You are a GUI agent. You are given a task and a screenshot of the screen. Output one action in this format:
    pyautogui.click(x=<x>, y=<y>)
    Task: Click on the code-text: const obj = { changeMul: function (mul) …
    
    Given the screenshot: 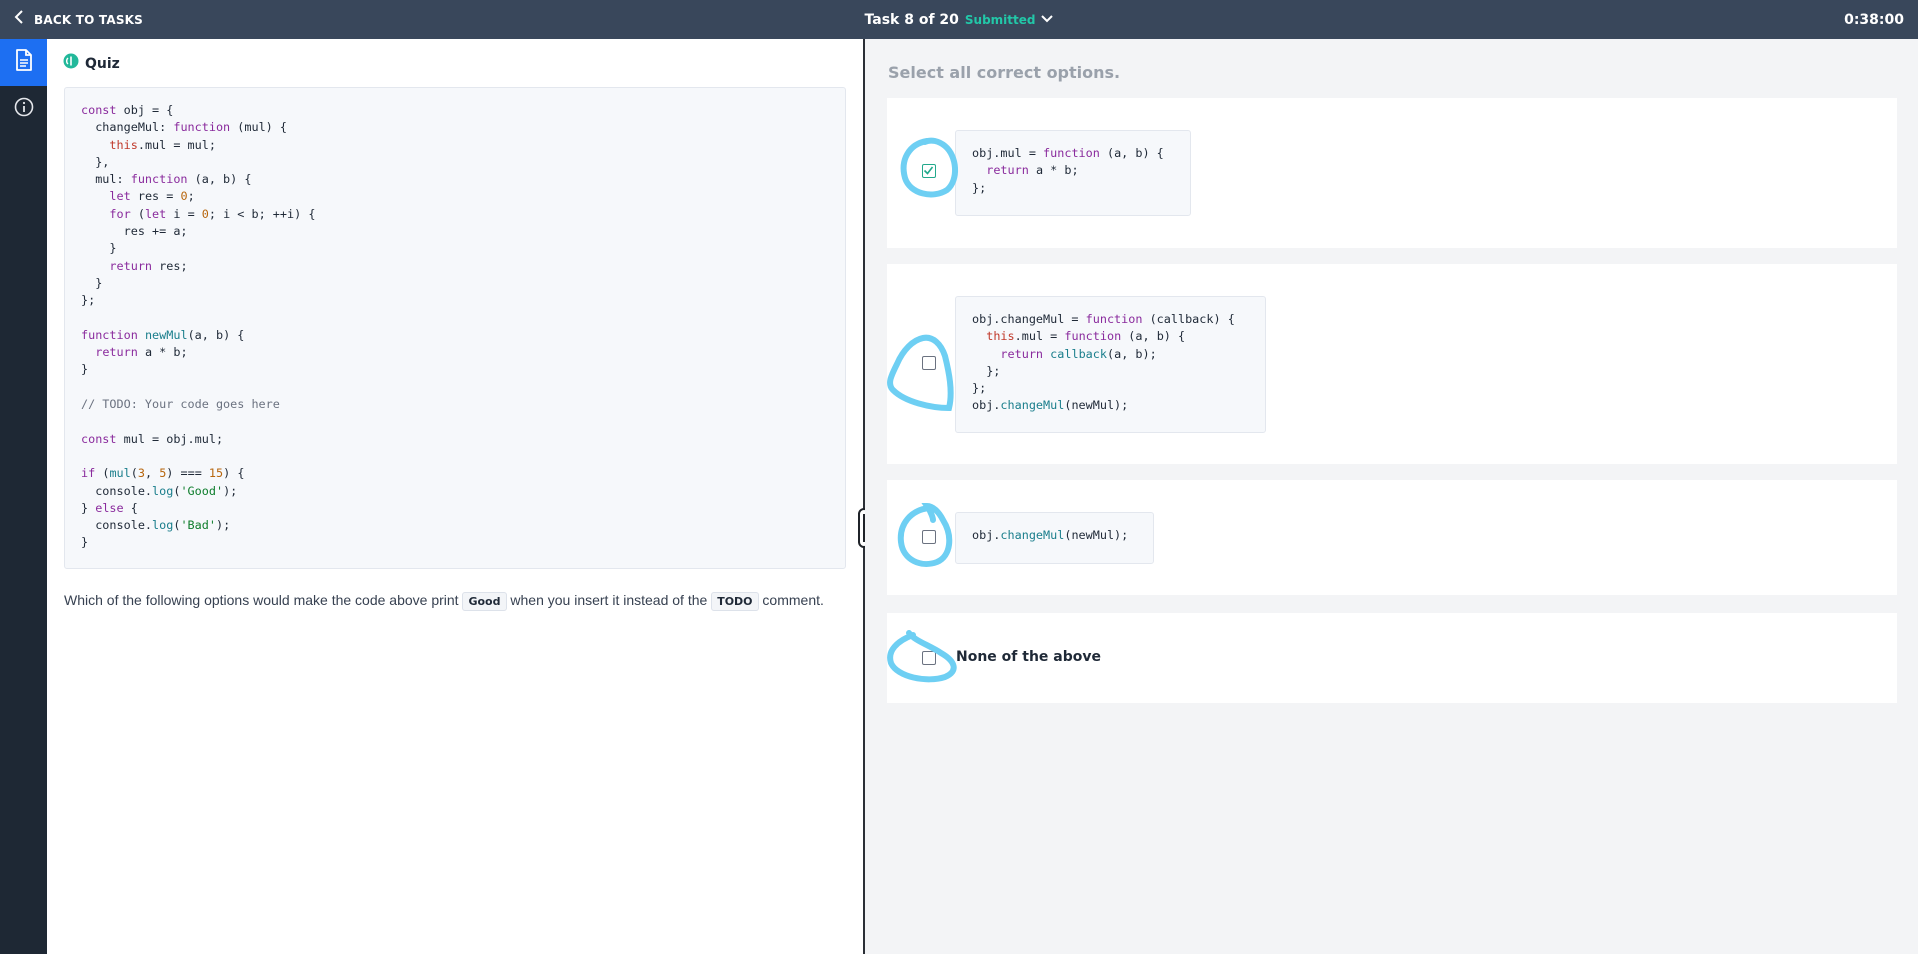 What is the action you would take?
    pyautogui.click(x=198, y=326)
    